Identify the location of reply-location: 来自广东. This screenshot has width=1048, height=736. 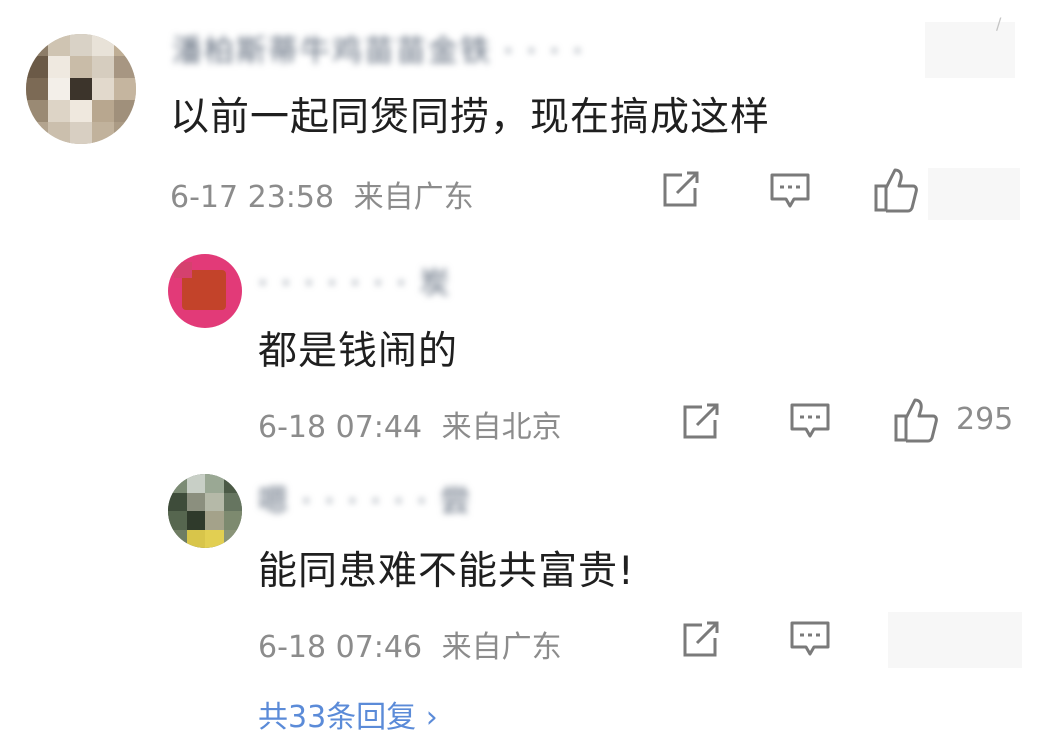
(501, 647).